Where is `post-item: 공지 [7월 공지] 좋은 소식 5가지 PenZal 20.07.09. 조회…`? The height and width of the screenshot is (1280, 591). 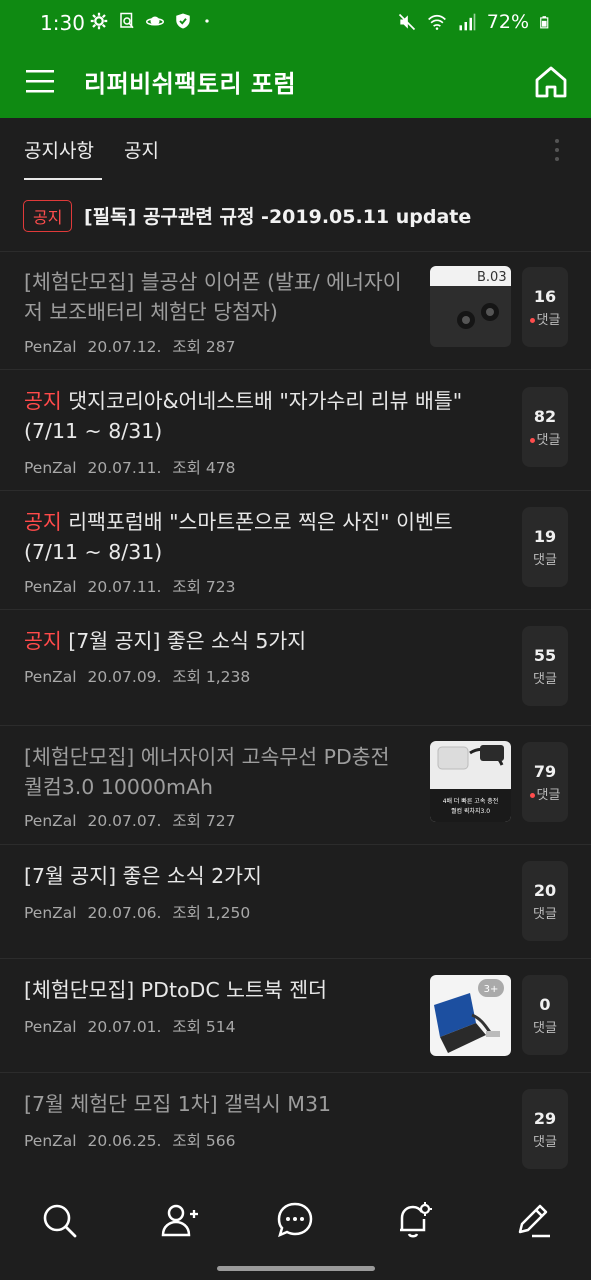
post-item: 공지 [7월 공지] 좋은 소식 5가지 PenZal 20.07.09. 조회… is located at coordinates (295, 668).